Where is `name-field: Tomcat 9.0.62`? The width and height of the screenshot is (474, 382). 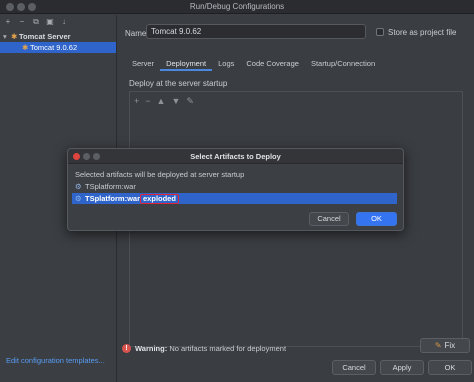 name-field: Tomcat 9.0.62 is located at coordinates (256, 31).